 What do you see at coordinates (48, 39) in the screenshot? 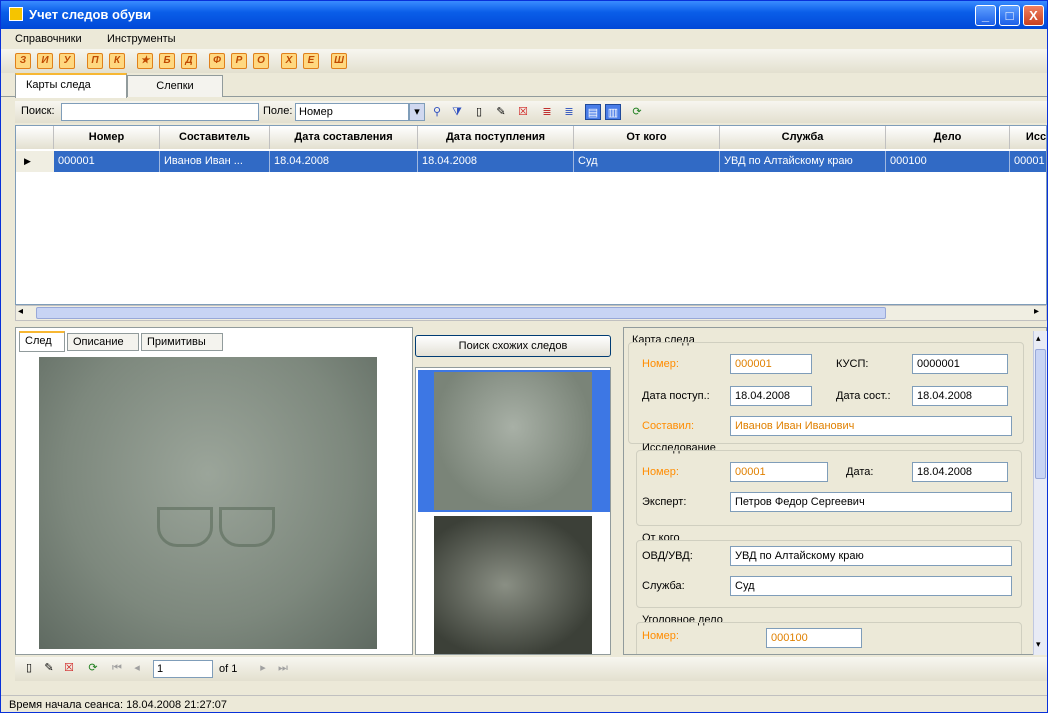
I see `menu-references: Справочники` at bounding box center [48, 39].